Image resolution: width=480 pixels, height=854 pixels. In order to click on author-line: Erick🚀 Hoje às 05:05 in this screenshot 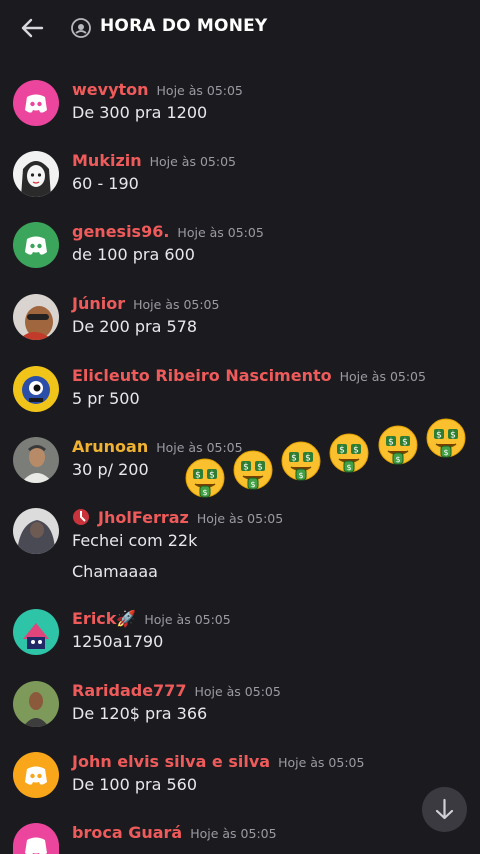, I will do `click(151, 618)`.